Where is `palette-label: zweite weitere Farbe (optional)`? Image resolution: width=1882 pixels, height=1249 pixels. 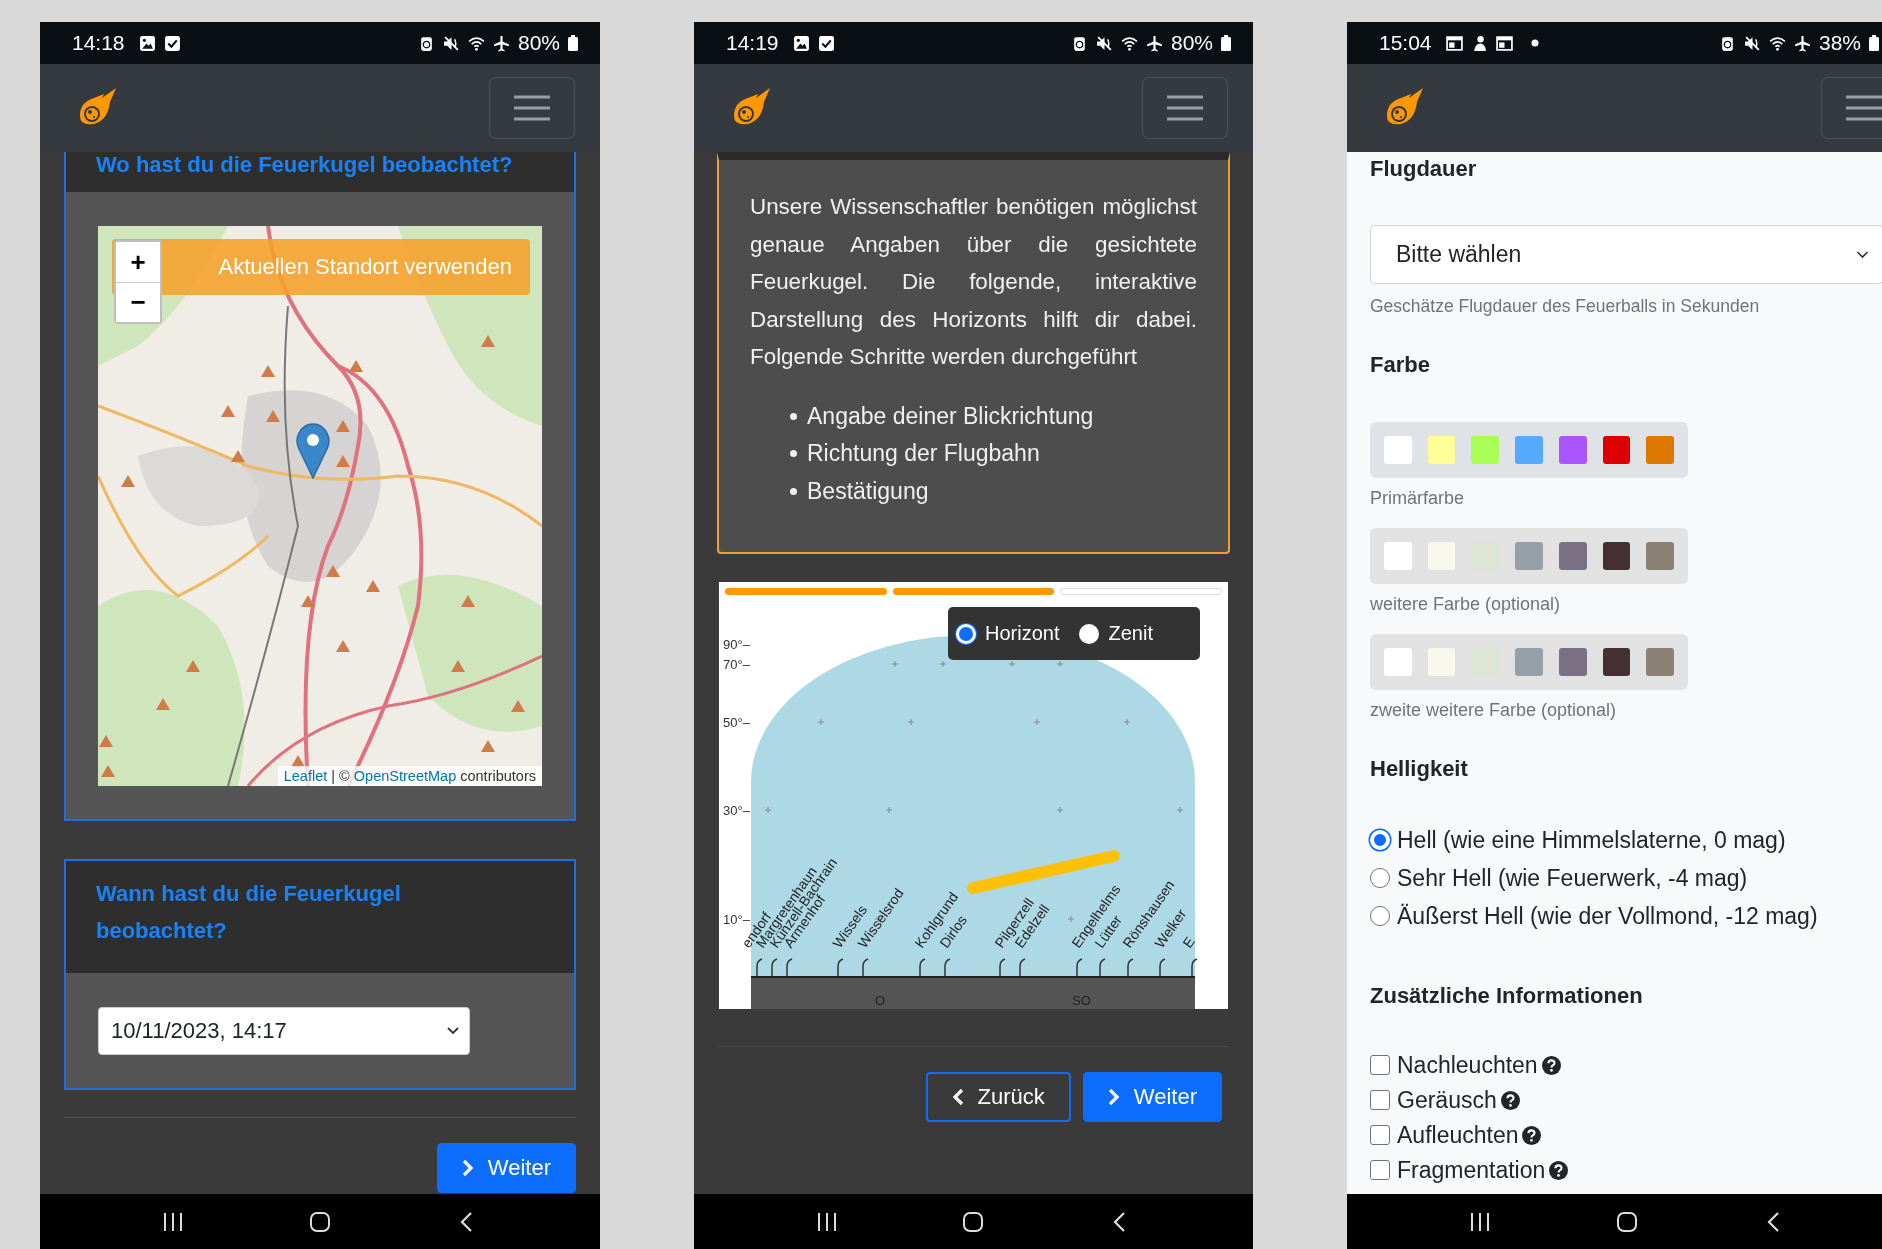 palette-label: zweite weitere Farbe (optional) is located at coordinates (1494, 710).